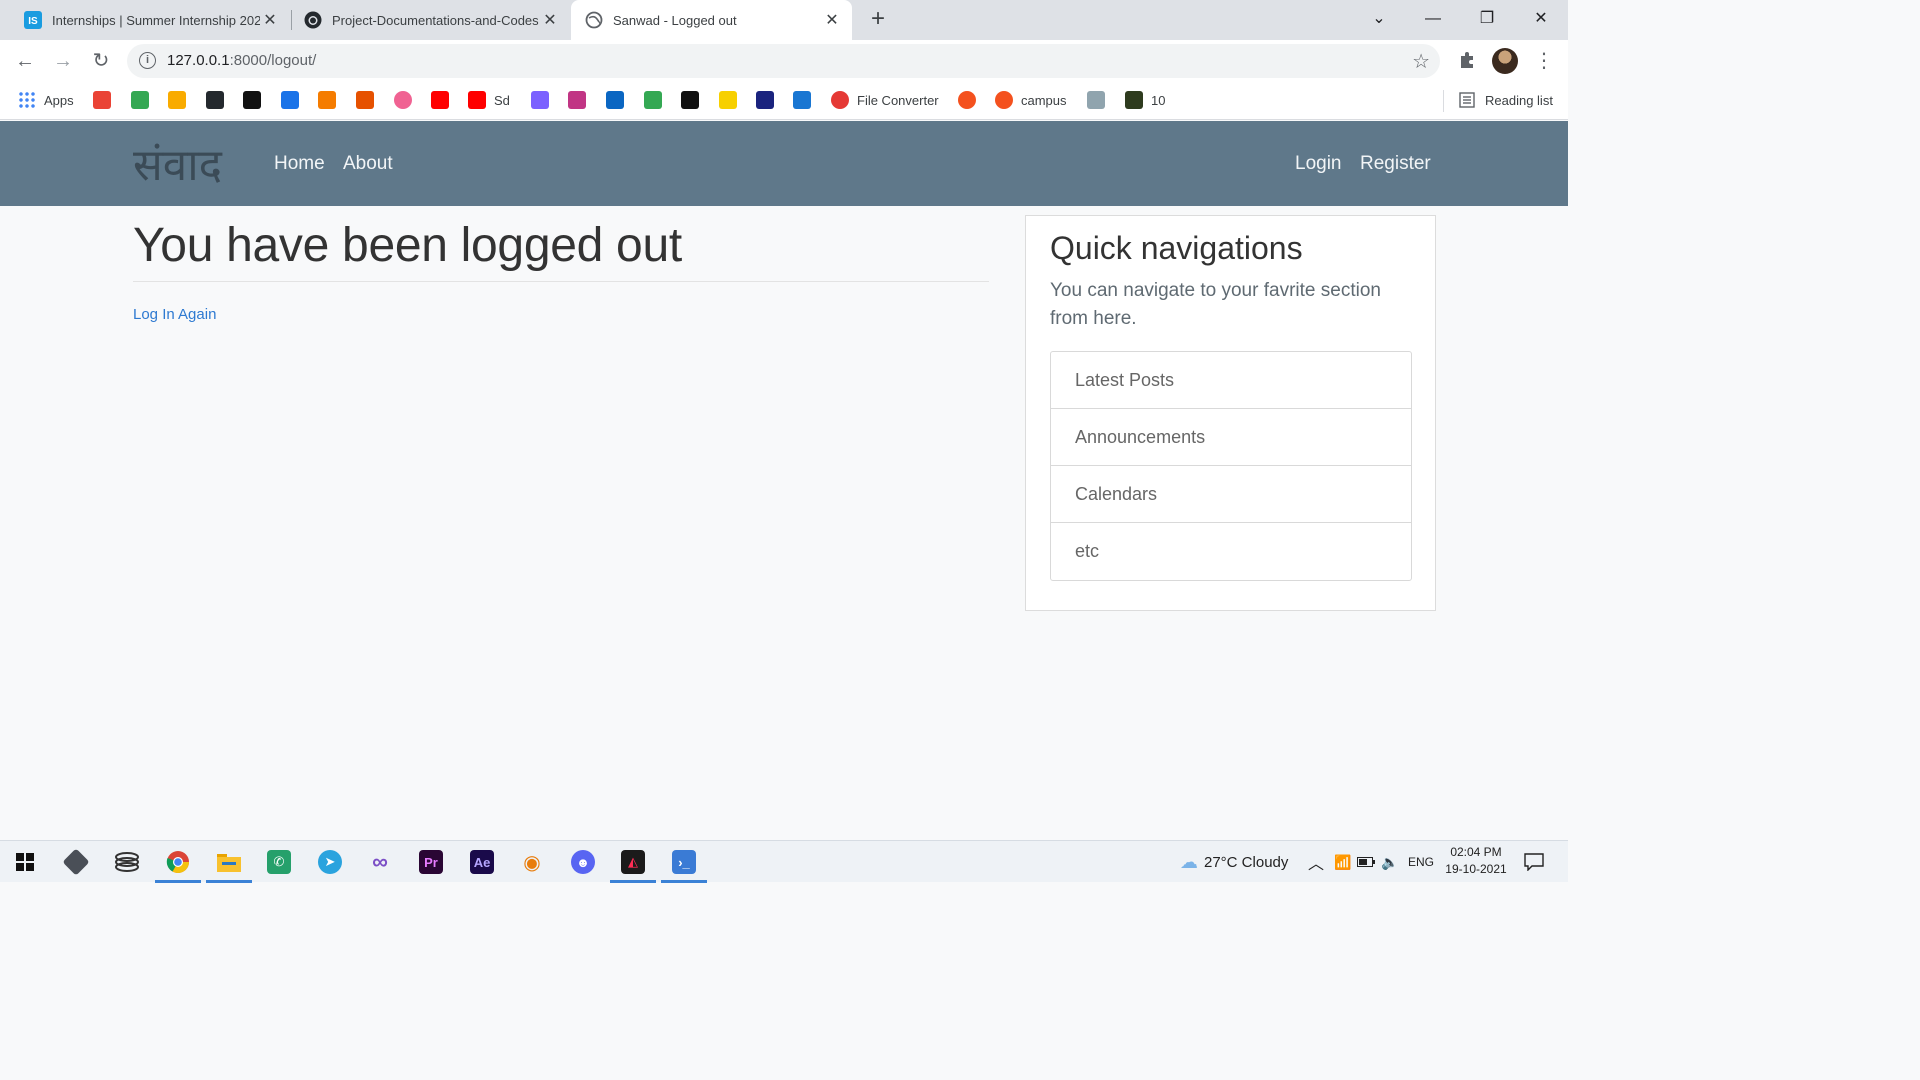 The width and height of the screenshot is (1920, 1080). Describe the element at coordinates (279, 862) in the screenshot. I see `whatsapp-icon: ✆` at that location.